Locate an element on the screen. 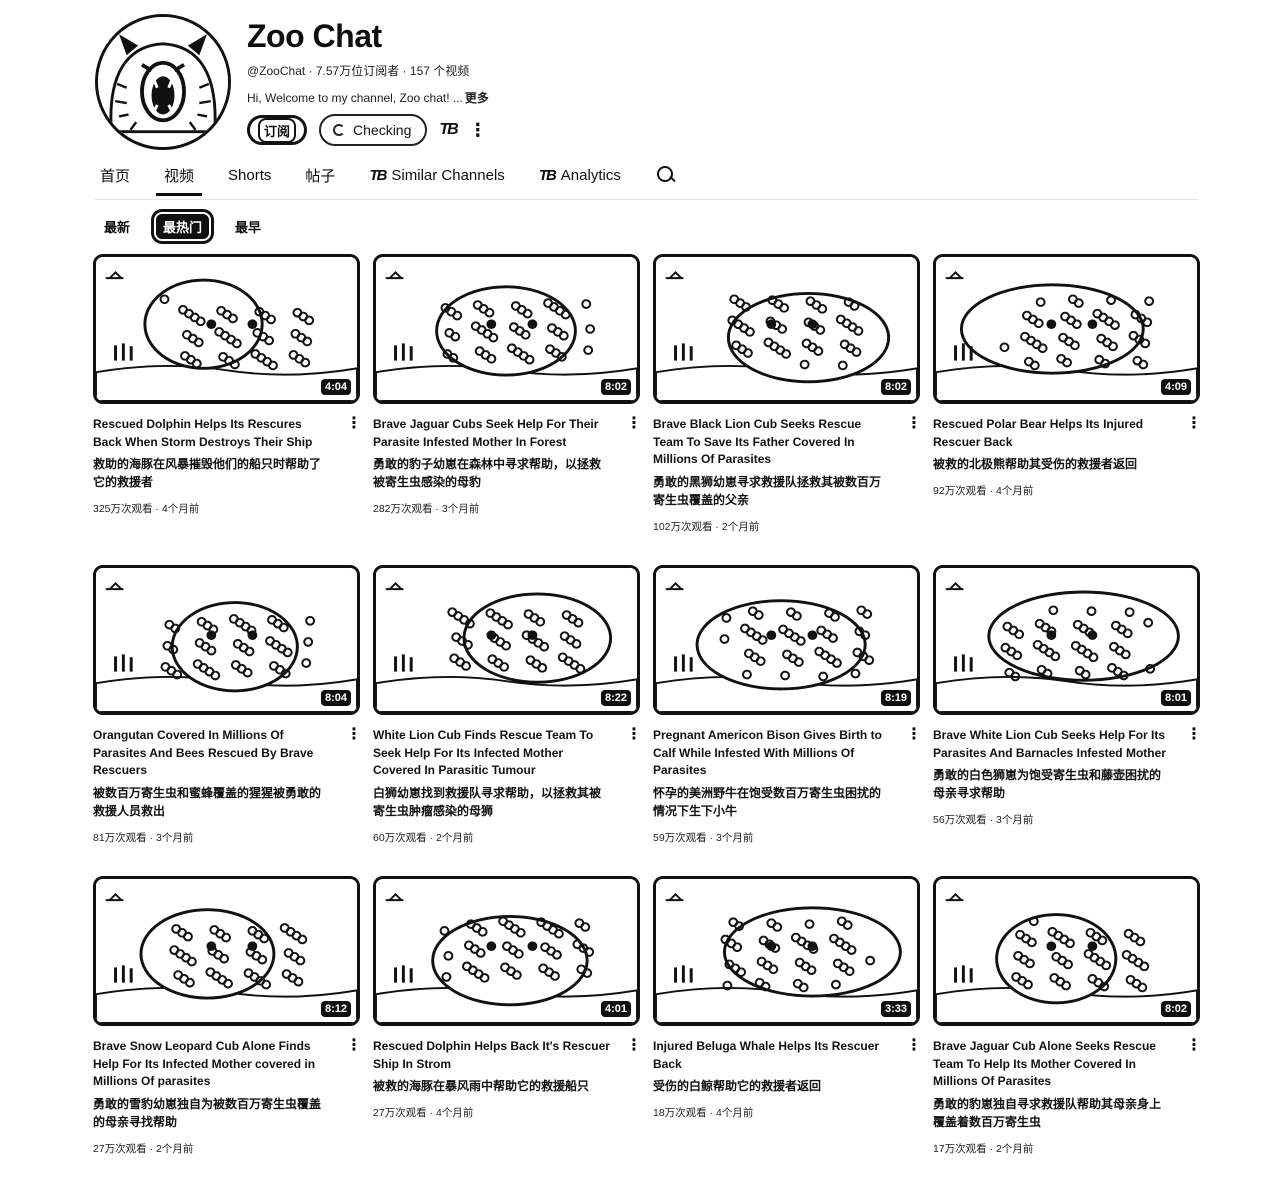  channel-avatar is located at coordinates (163, 82).